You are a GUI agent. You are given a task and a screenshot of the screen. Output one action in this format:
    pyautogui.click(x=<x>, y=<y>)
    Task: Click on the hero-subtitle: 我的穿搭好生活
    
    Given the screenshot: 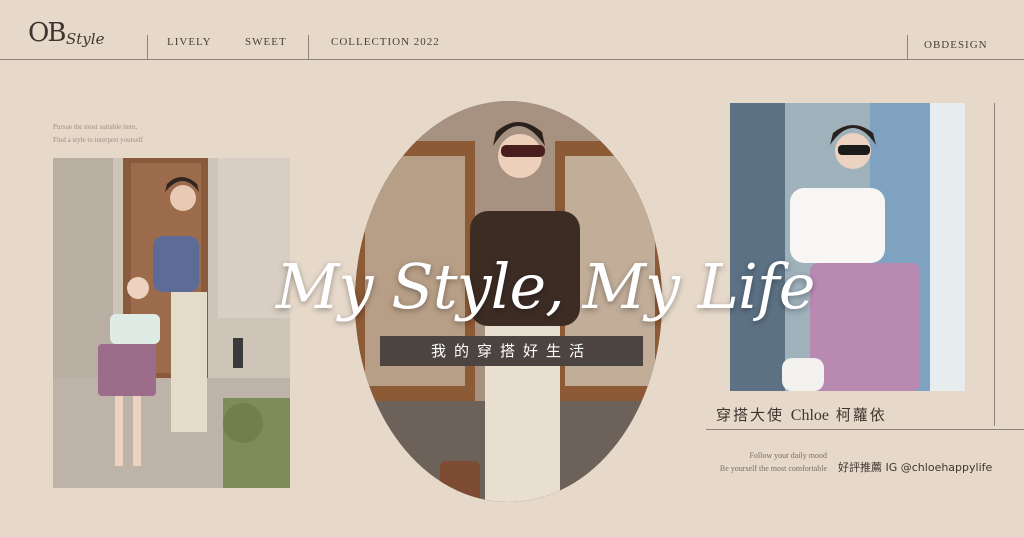 What is the action you would take?
    pyautogui.click(x=511, y=351)
    